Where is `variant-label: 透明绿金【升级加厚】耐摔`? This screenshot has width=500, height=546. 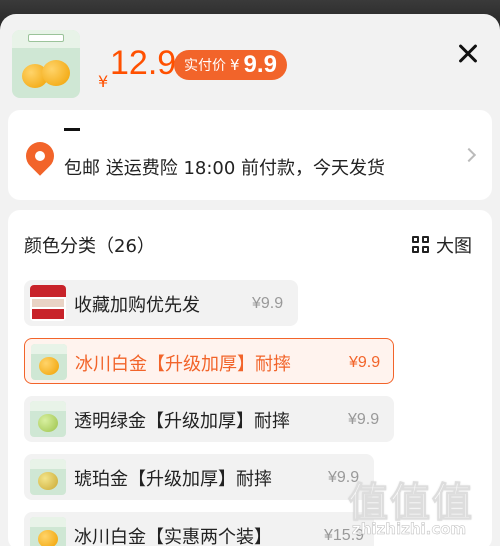 variant-label: 透明绿金【升级加厚】耐摔 is located at coordinates (182, 421).